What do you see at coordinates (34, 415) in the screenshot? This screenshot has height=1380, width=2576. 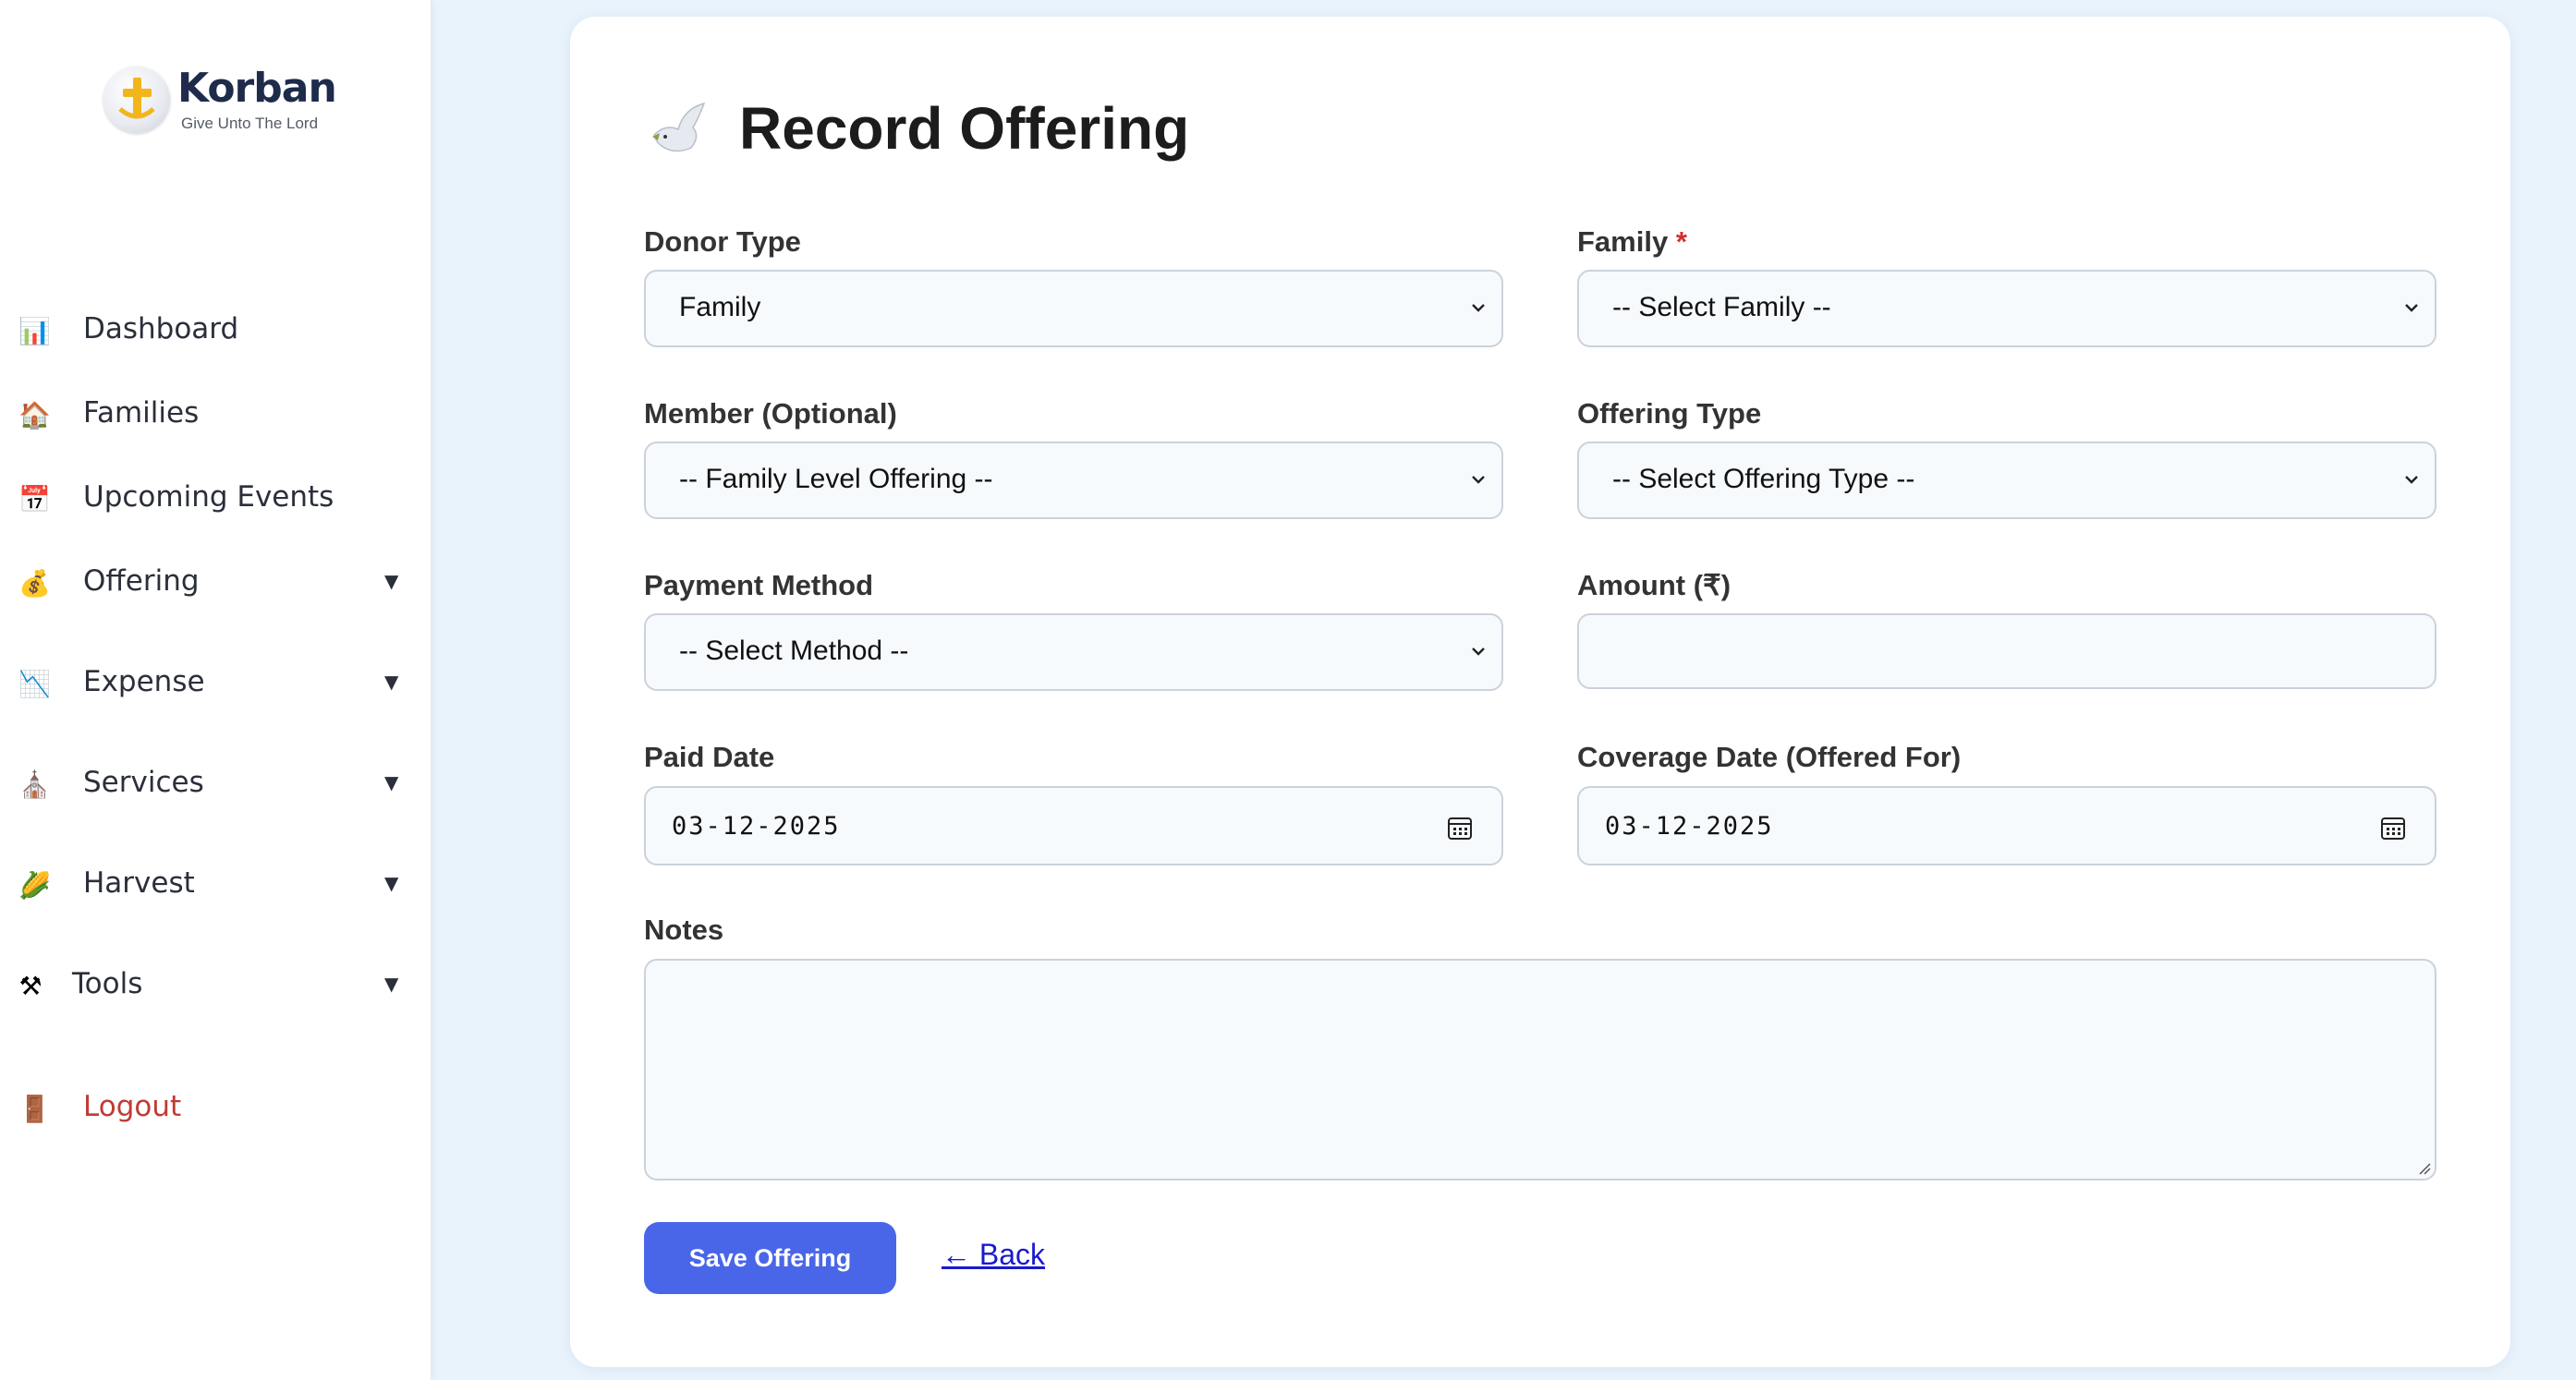 I see `house-icon: 🏠` at bounding box center [34, 415].